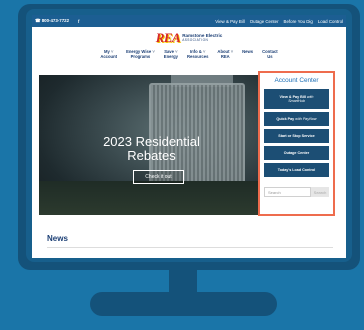 Image resolution: width=364 pixels, height=330 pixels. Describe the element at coordinates (264, 21) in the screenshot. I see `utility-link-outage-center: Outage Center` at that location.